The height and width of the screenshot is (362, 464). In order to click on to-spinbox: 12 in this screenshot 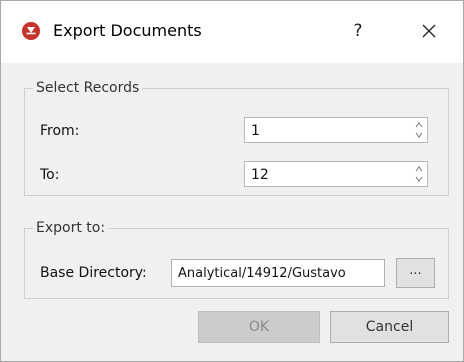, I will do `click(336, 174)`.